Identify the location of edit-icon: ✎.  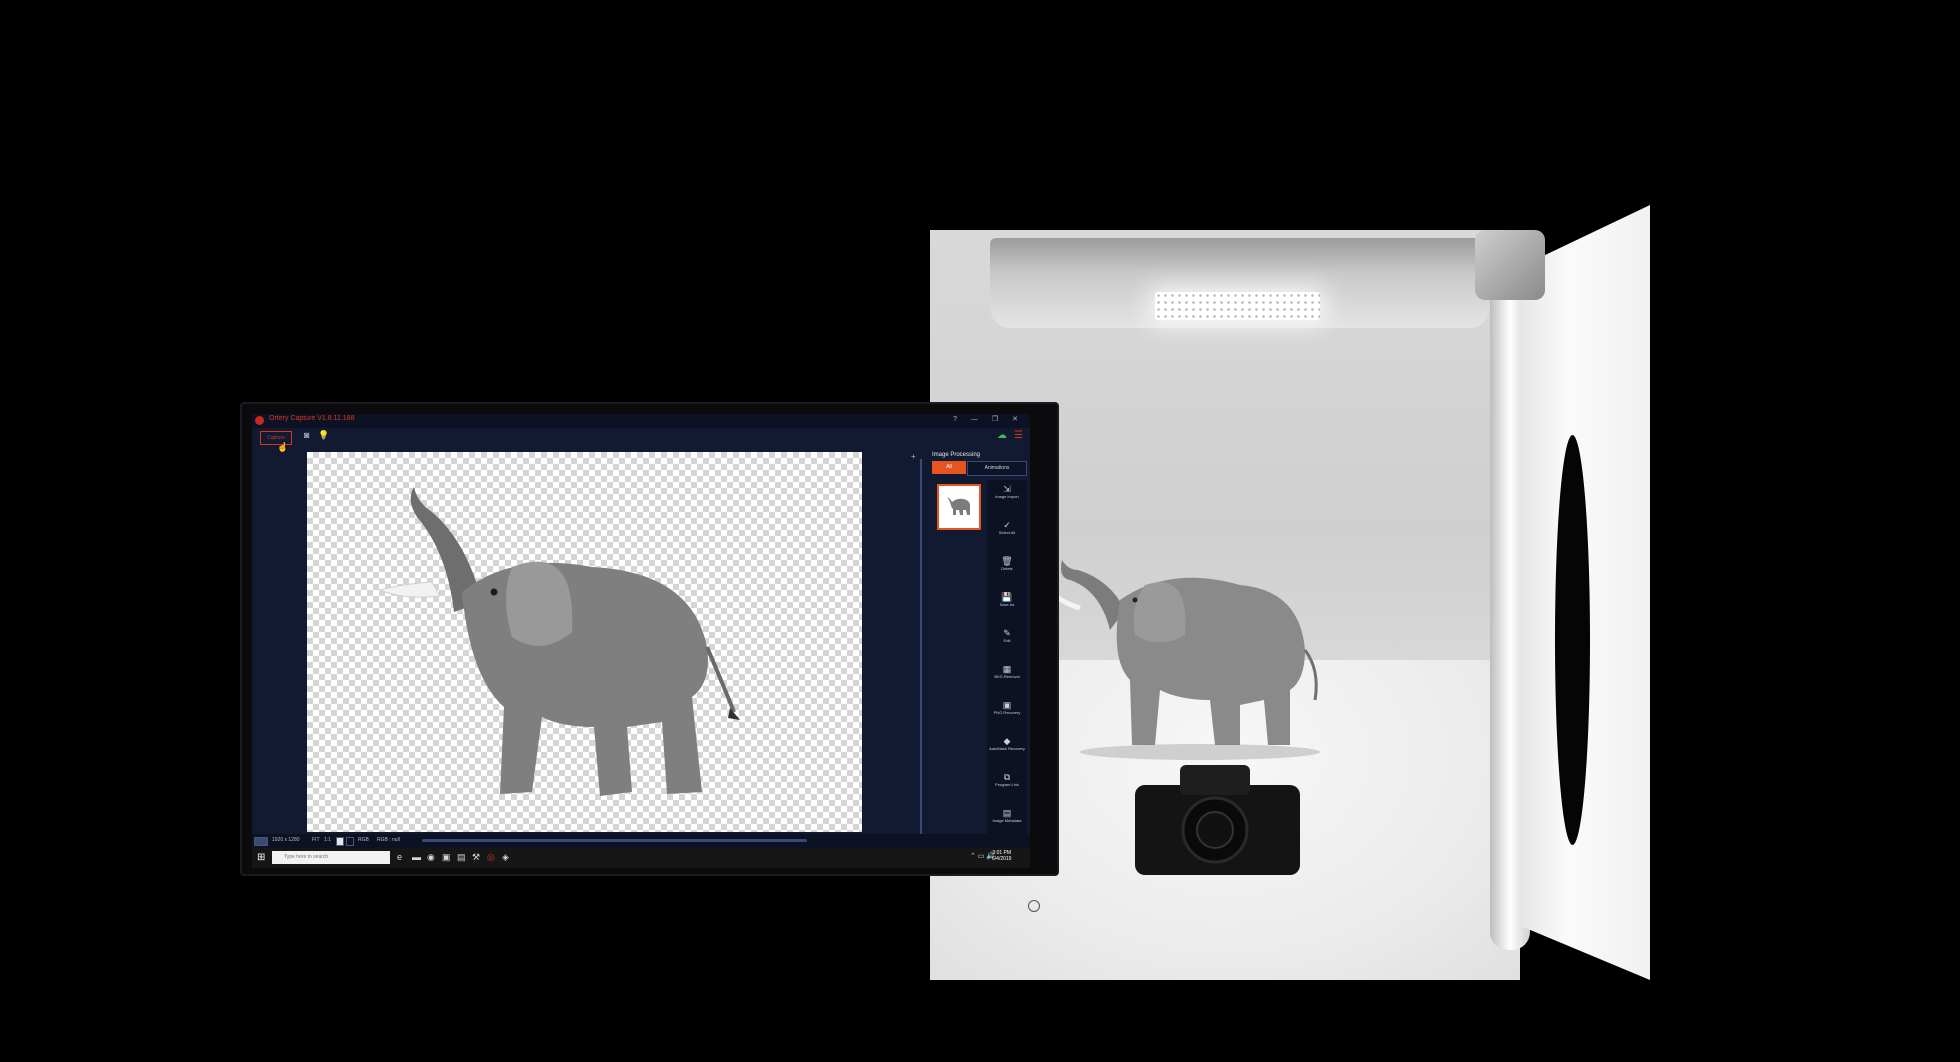
(1007, 633).